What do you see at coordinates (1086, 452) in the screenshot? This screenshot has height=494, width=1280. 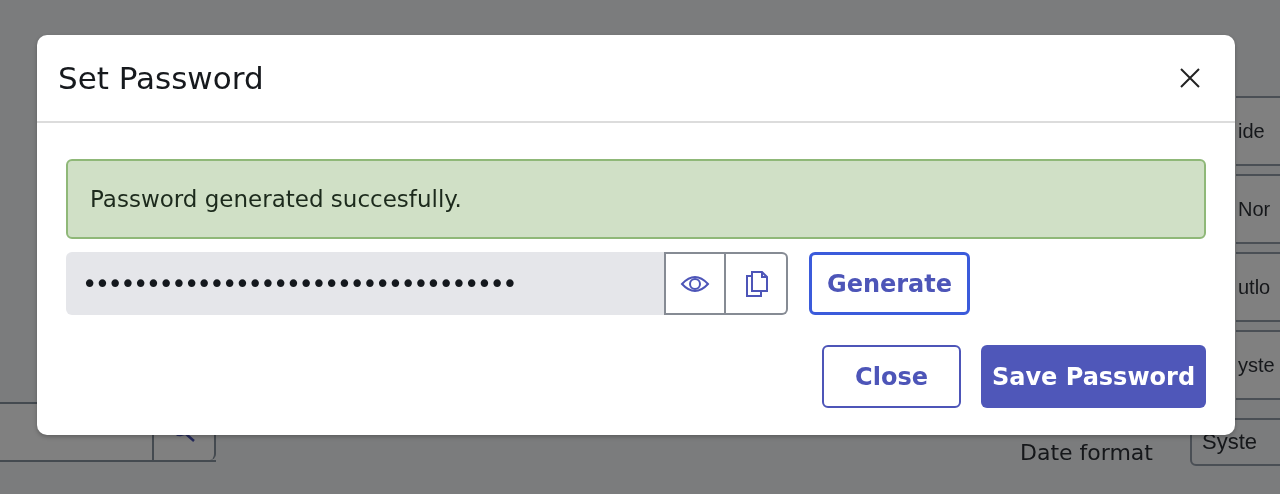 I see `field-label: Date format` at bounding box center [1086, 452].